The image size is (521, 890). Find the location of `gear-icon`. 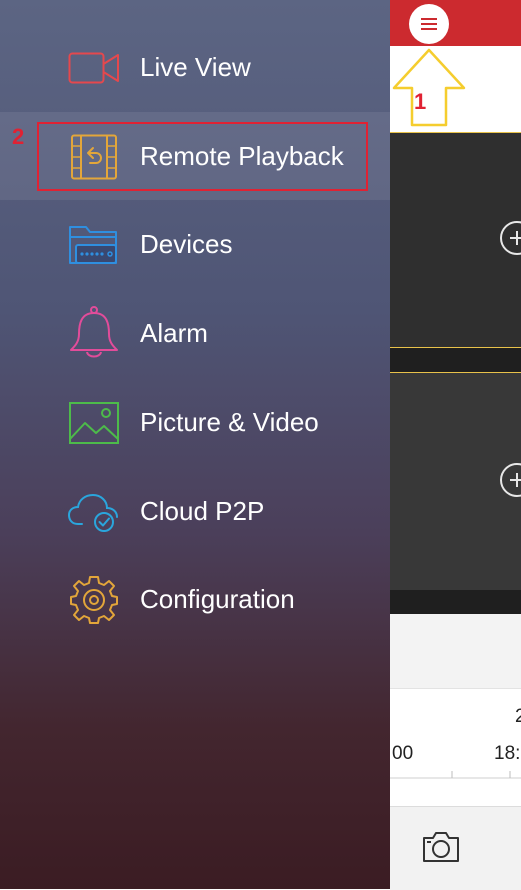

gear-icon is located at coordinates (94, 600).